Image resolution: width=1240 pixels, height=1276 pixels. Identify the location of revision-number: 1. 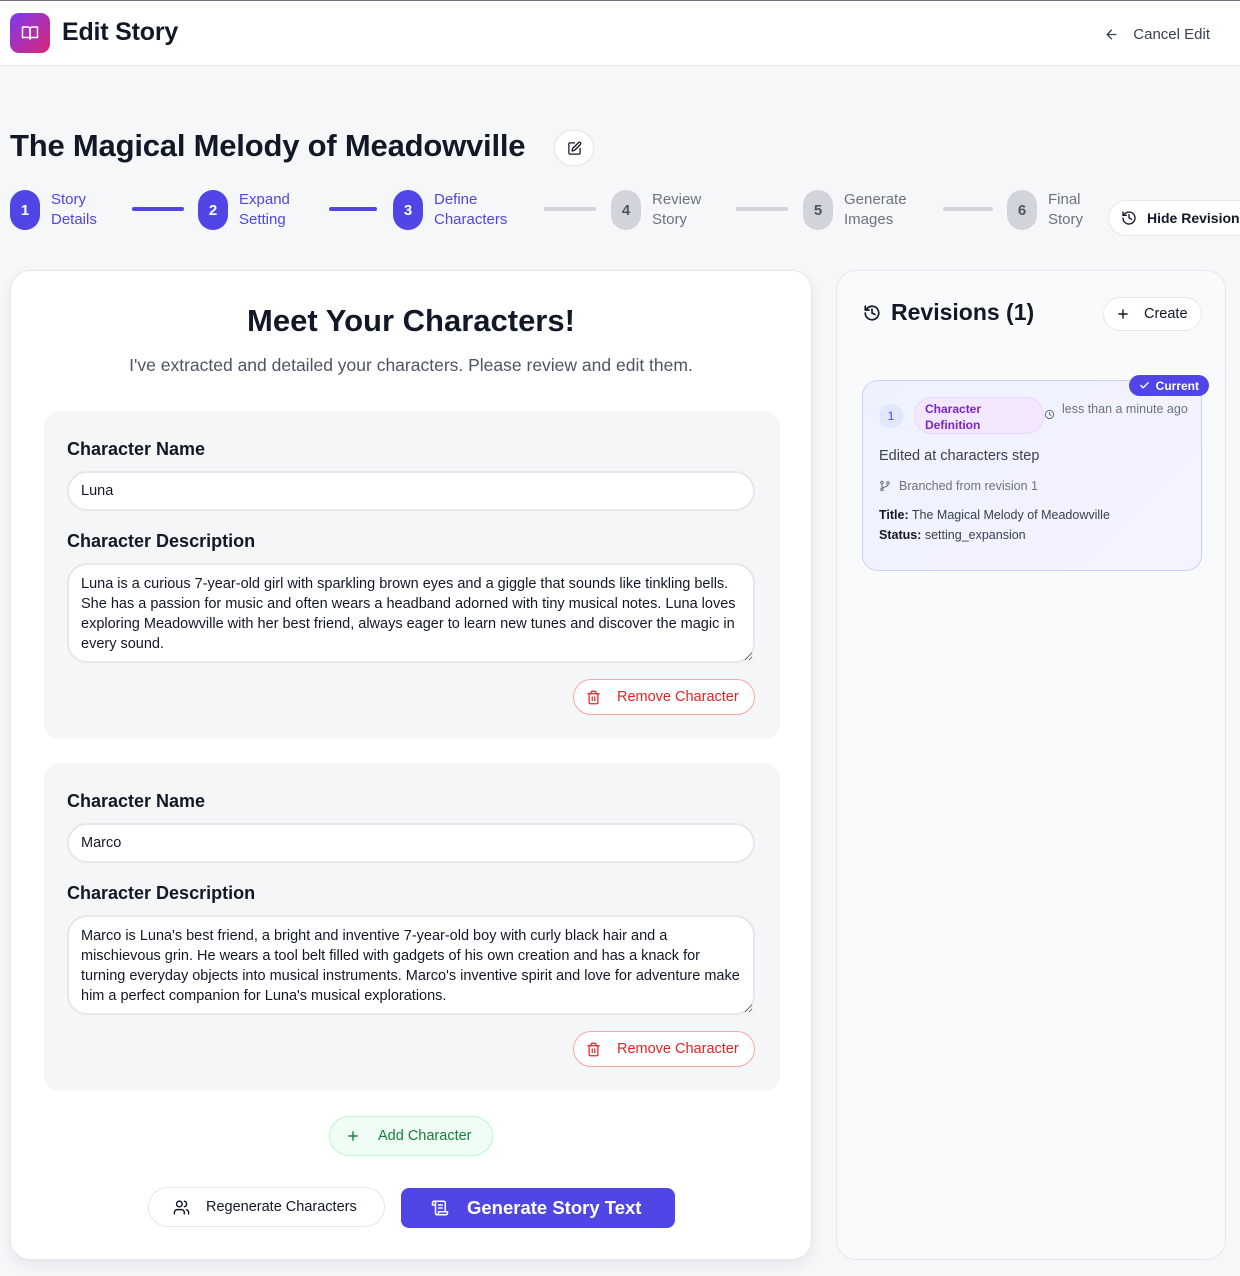
(891, 416).